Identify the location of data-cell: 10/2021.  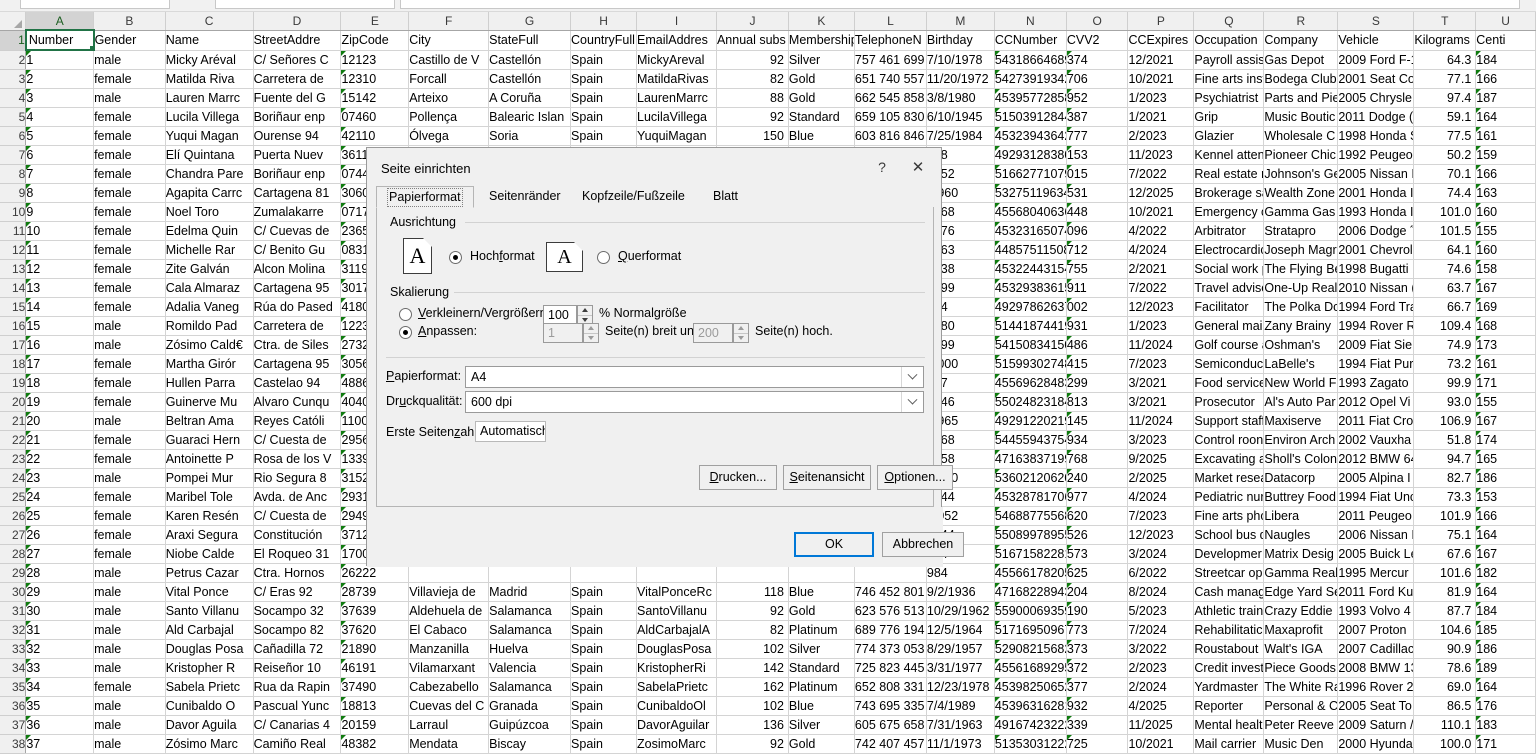
(1161, 79).